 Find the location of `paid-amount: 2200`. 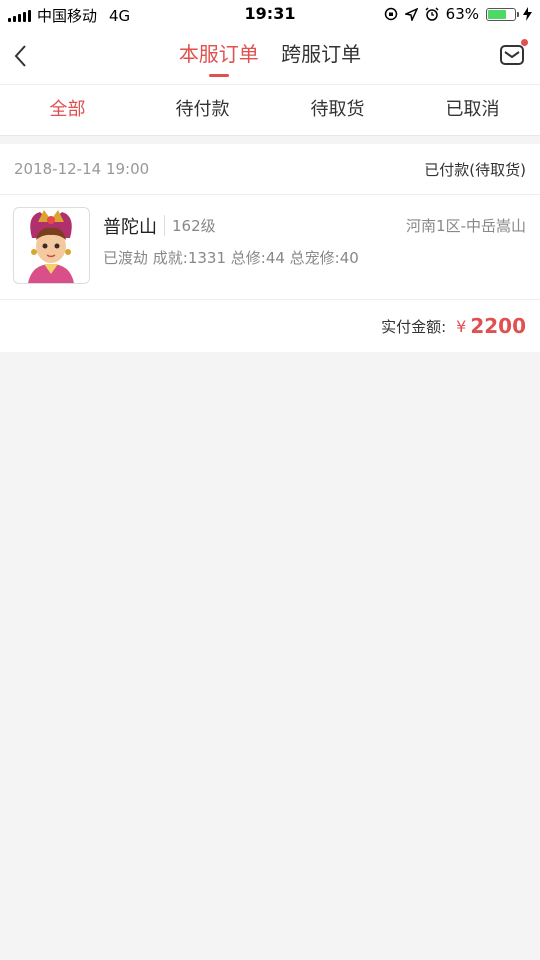

paid-amount: 2200 is located at coordinates (498, 326).